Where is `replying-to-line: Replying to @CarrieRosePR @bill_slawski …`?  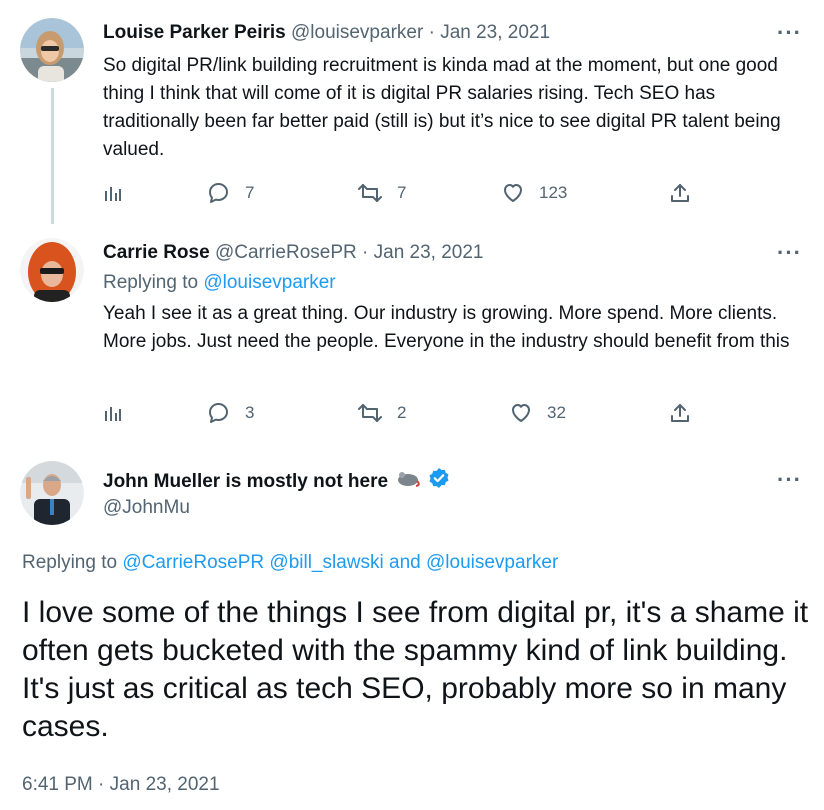
replying-to-line: Replying to @CarrieRosePR @bill_slawski … is located at coordinates (290, 563).